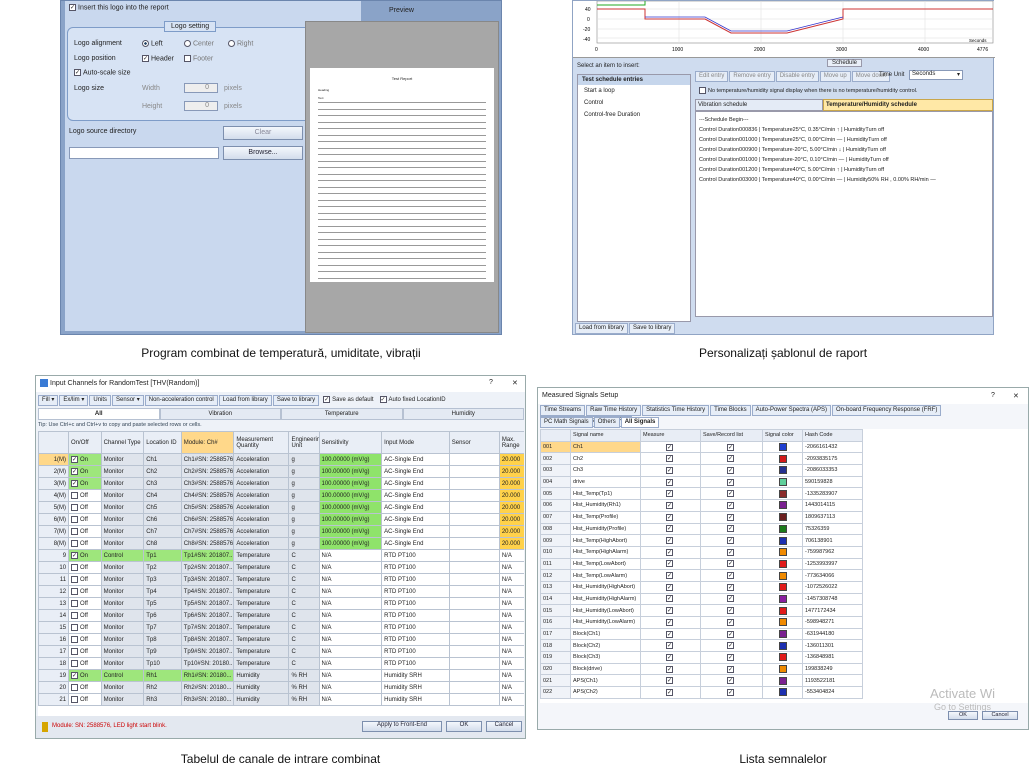 Image resolution: width=1032 pixels, height=771 pixels. What do you see at coordinates (304, 442) in the screenshot?
I see `column-header: Engineering Unit` at bounding box center [304, 442].